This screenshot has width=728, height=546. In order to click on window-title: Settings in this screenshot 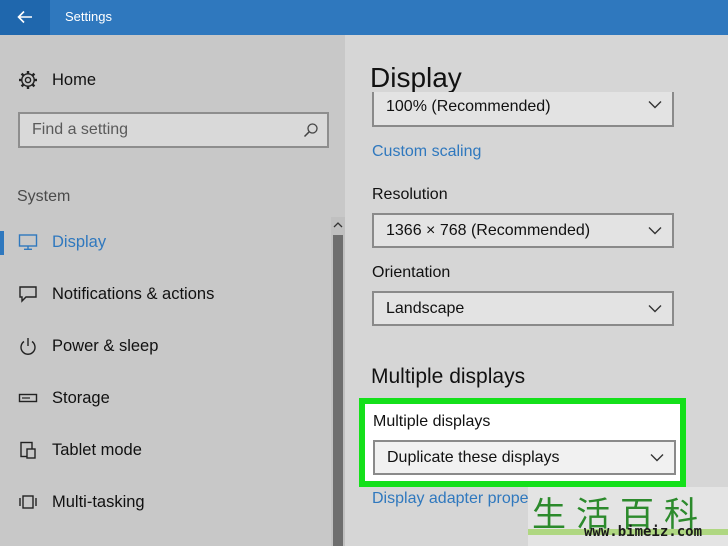, I will do `click(88, 16)`.